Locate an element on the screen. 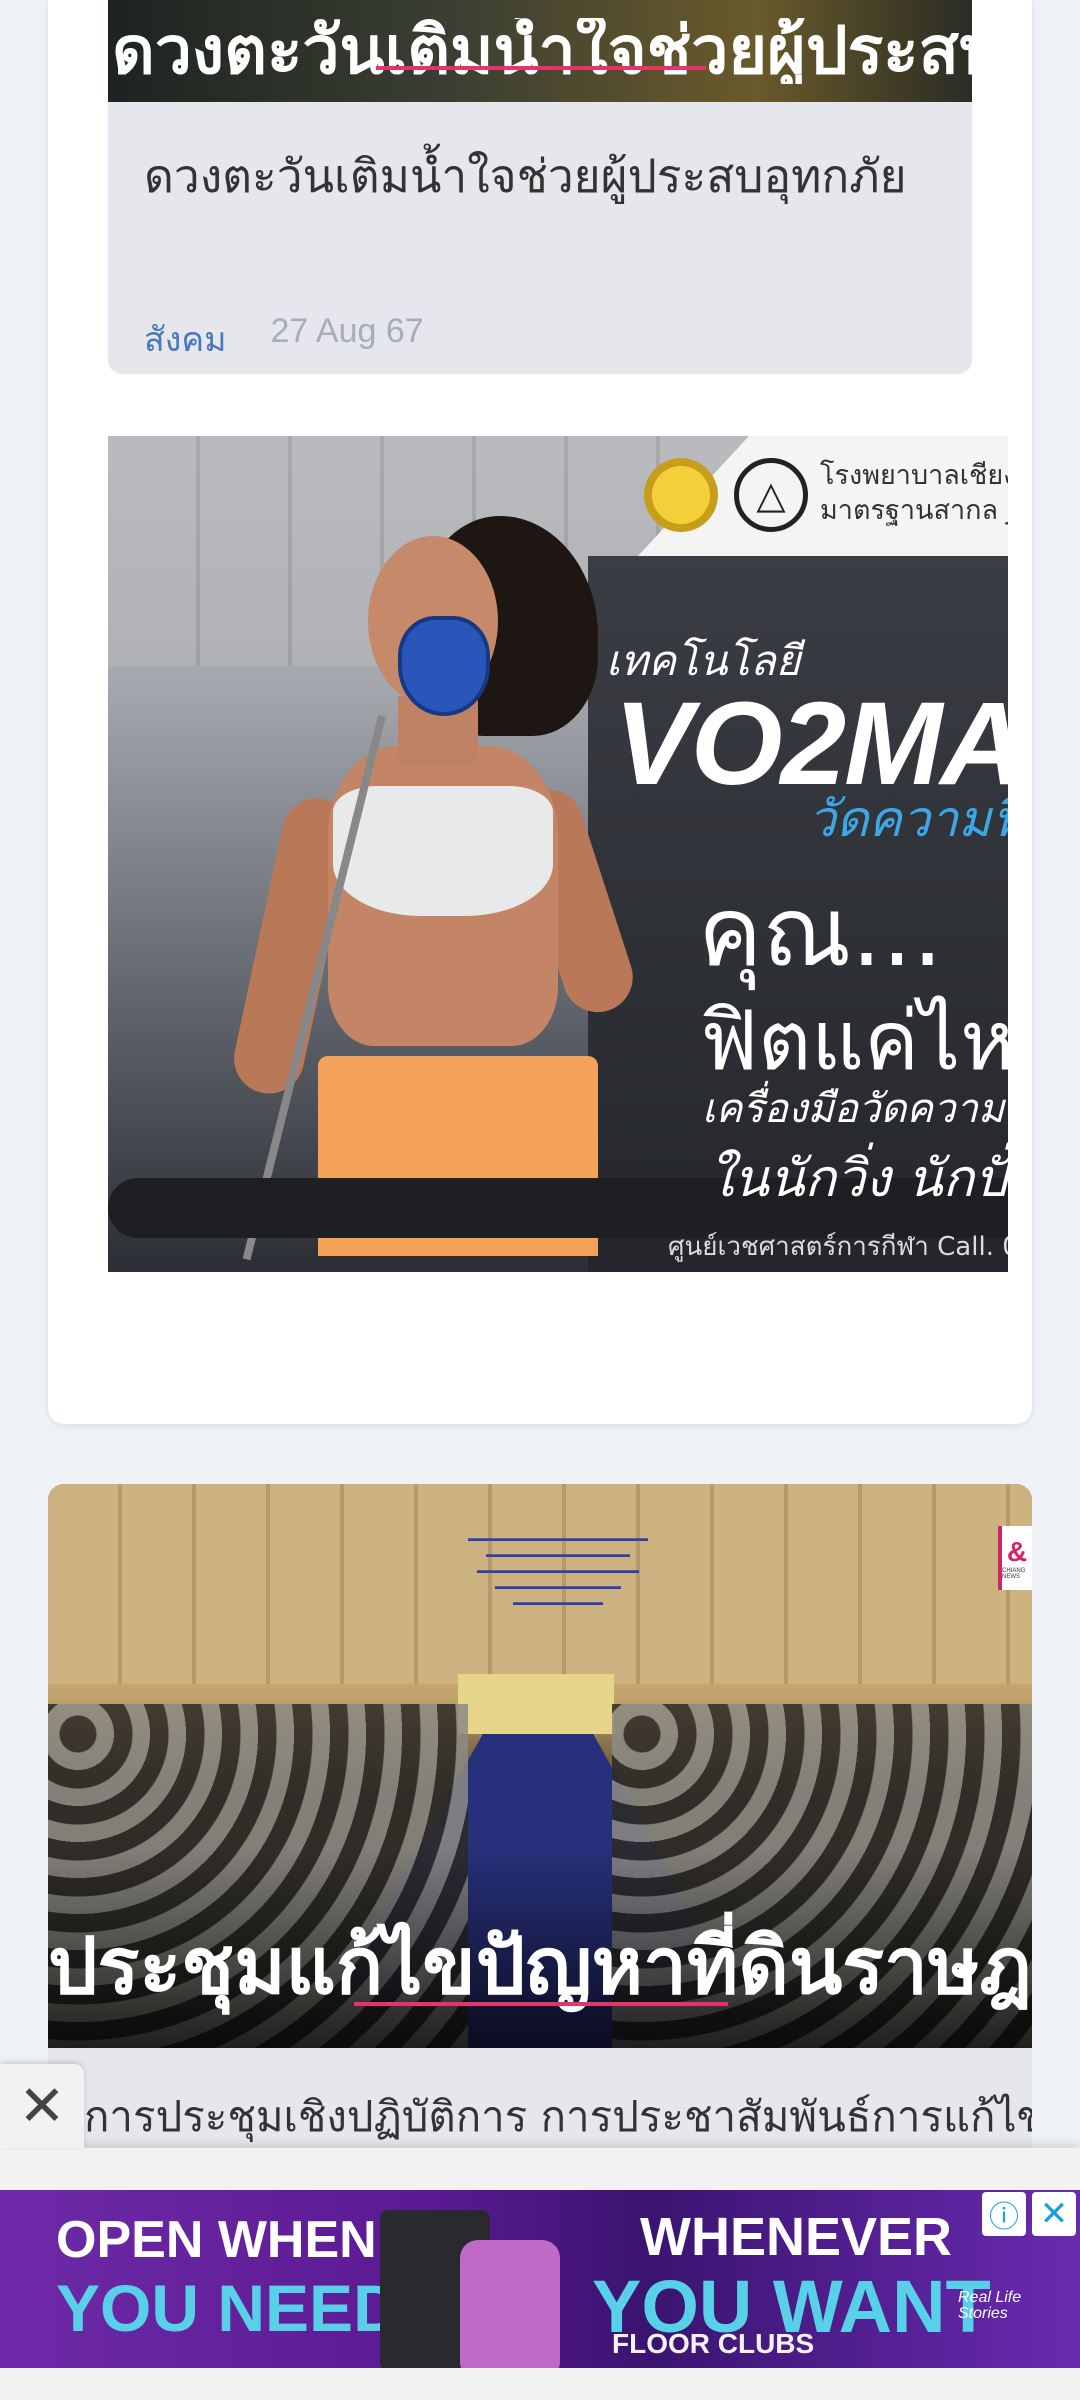  runner-figure is located at coordinates (434, 884).